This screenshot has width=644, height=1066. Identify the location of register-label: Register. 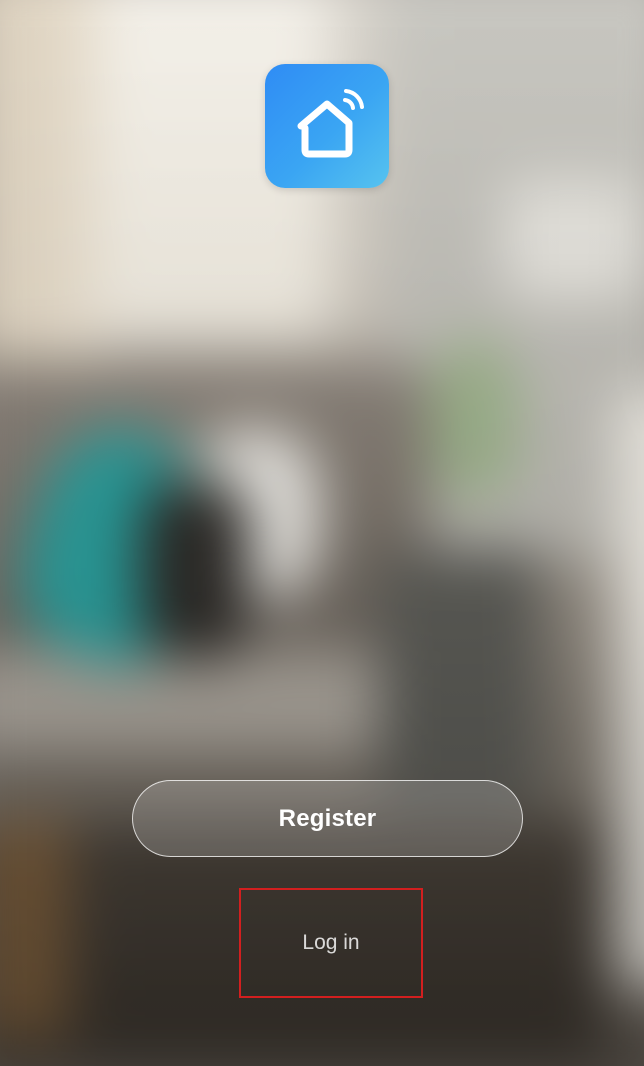
(327, 818).